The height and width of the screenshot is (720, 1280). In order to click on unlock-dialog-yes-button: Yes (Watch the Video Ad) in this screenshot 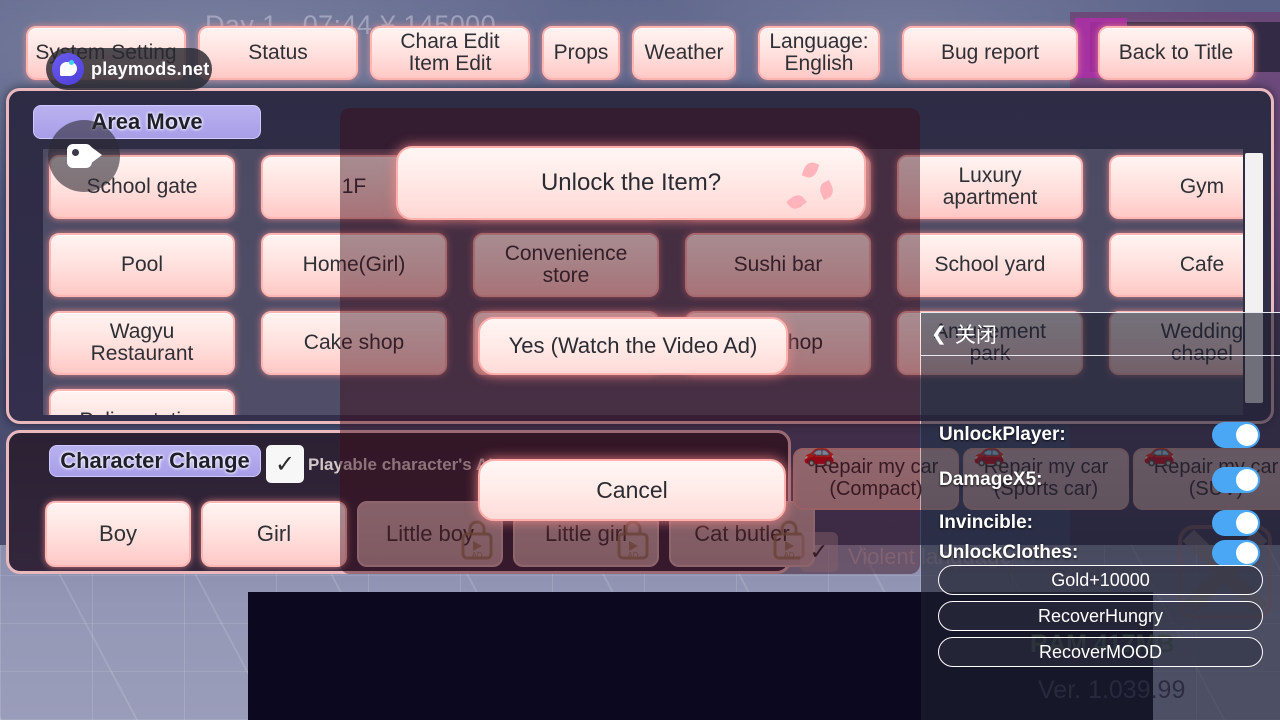, I will do `click(633, 346)`.